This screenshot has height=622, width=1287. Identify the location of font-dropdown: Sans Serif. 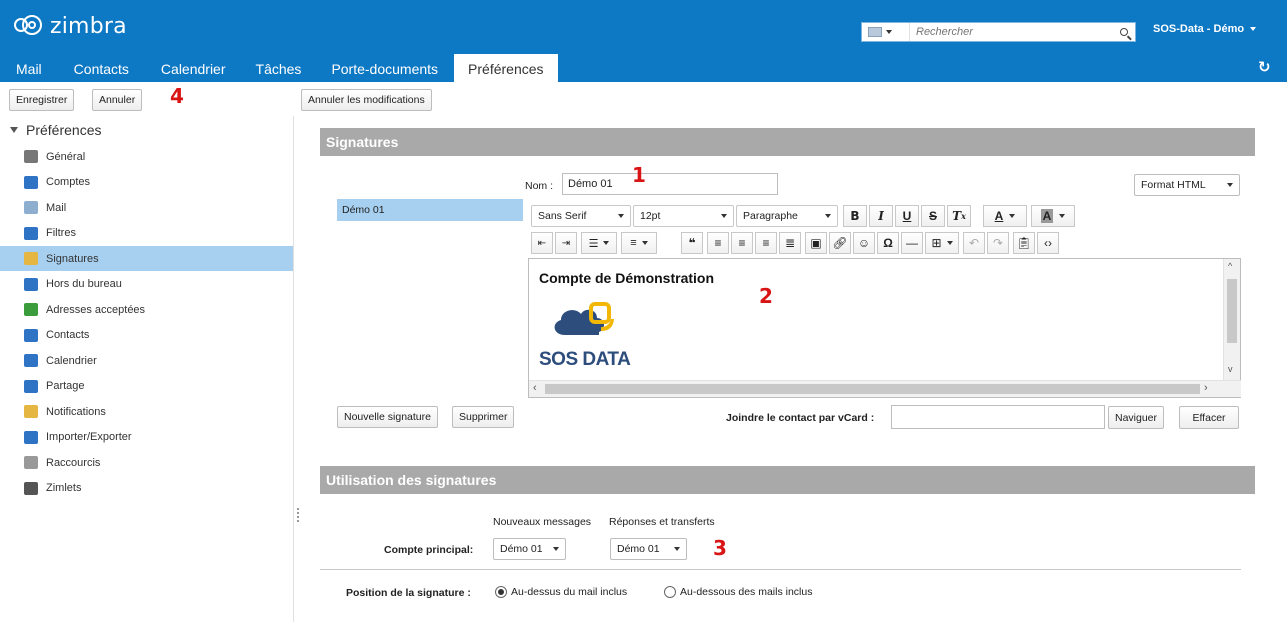
(581, 216).